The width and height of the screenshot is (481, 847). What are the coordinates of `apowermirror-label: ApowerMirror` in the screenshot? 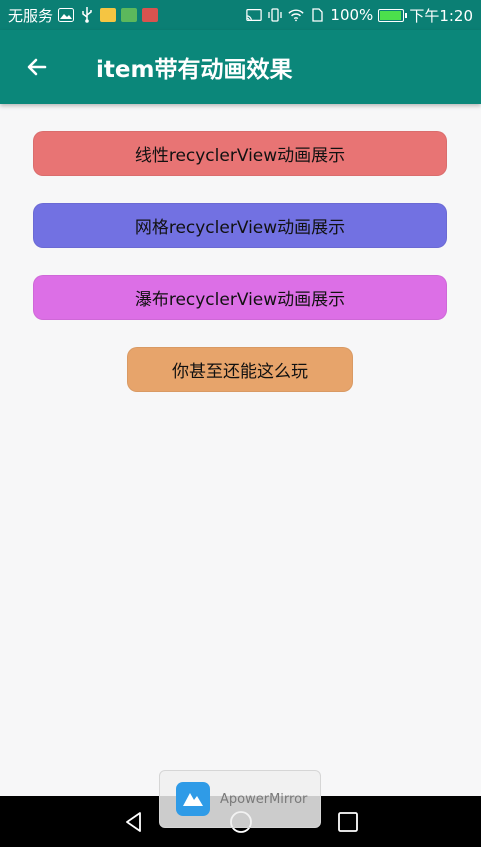 It's located at (264, 799).